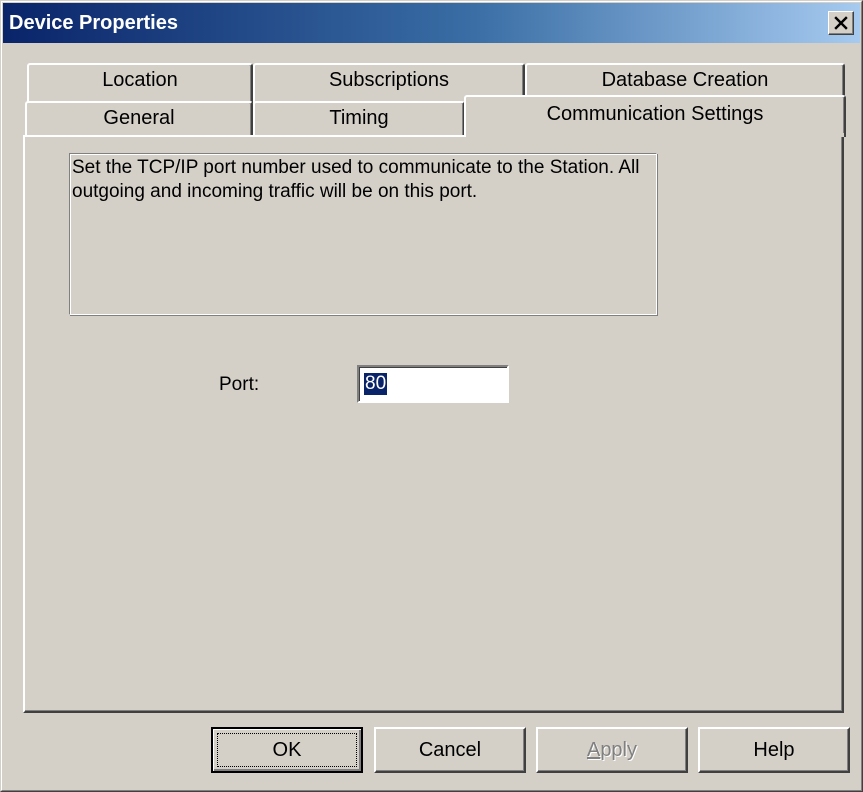 The image size is (863, 792). I want to click on focus-ring, so click(287, 750).